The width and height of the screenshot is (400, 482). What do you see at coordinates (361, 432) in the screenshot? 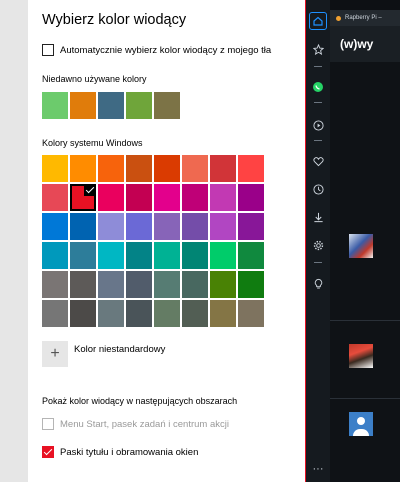
I see `person-icon-body` at bounding box center [361, 432].